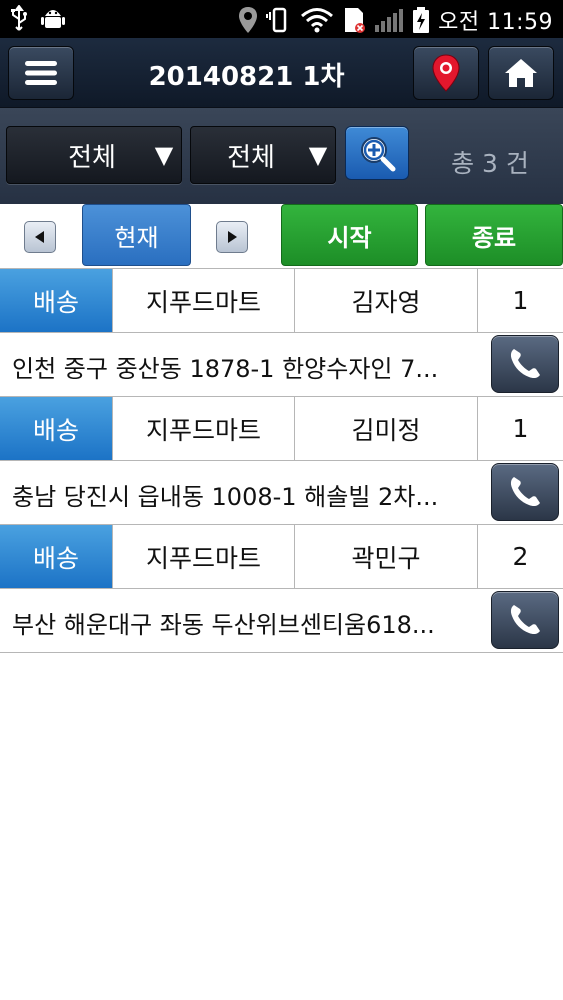  Describe the element at coordinates (386, 556) in the screenshot. I see `customer-name: 곽민구` at that location.